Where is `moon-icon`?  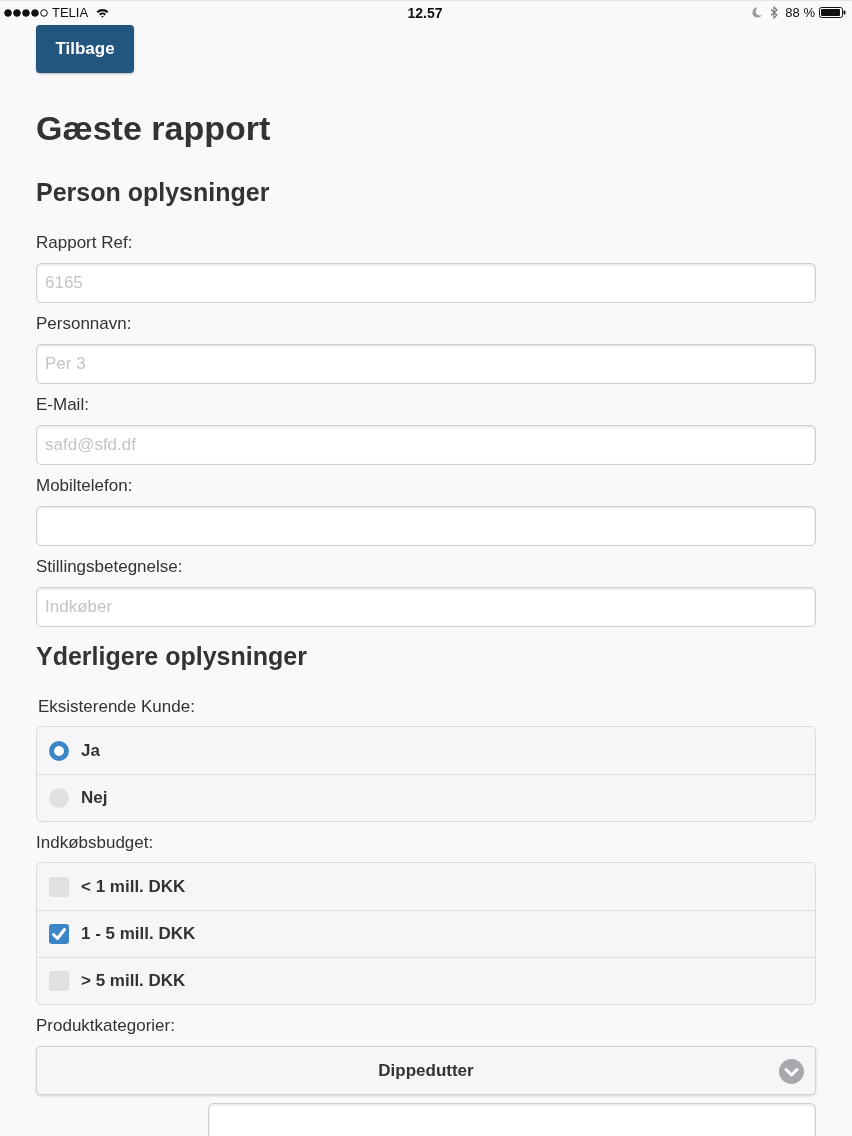
moon-icon is located at coordinates (757, 12).